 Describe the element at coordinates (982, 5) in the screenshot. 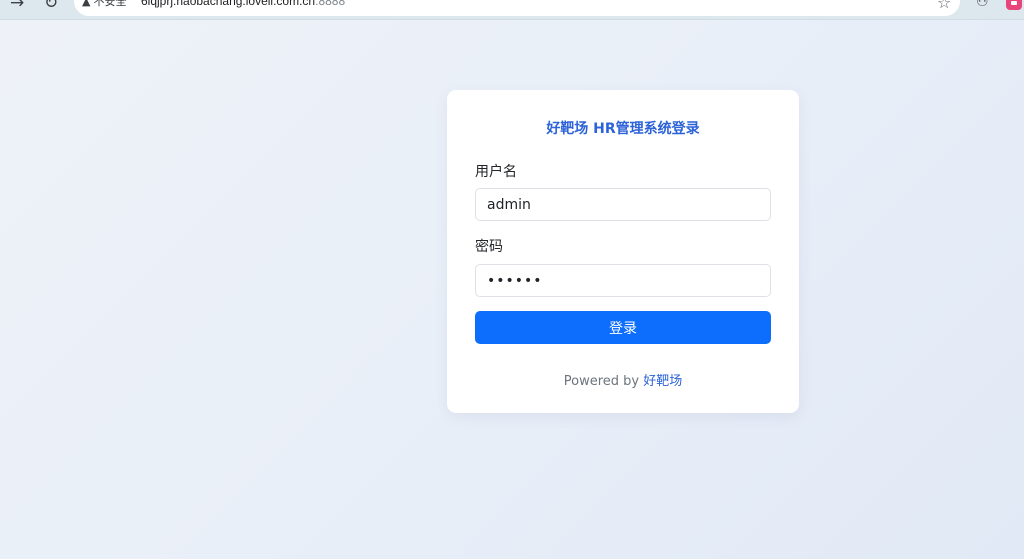

I see `extension-icon: ⚇` at that location.